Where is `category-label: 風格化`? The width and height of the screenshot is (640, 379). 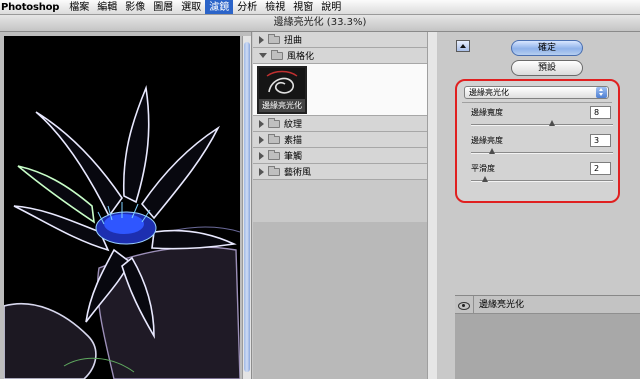
category-label: 風格化 is located at coordinates (301, 57).